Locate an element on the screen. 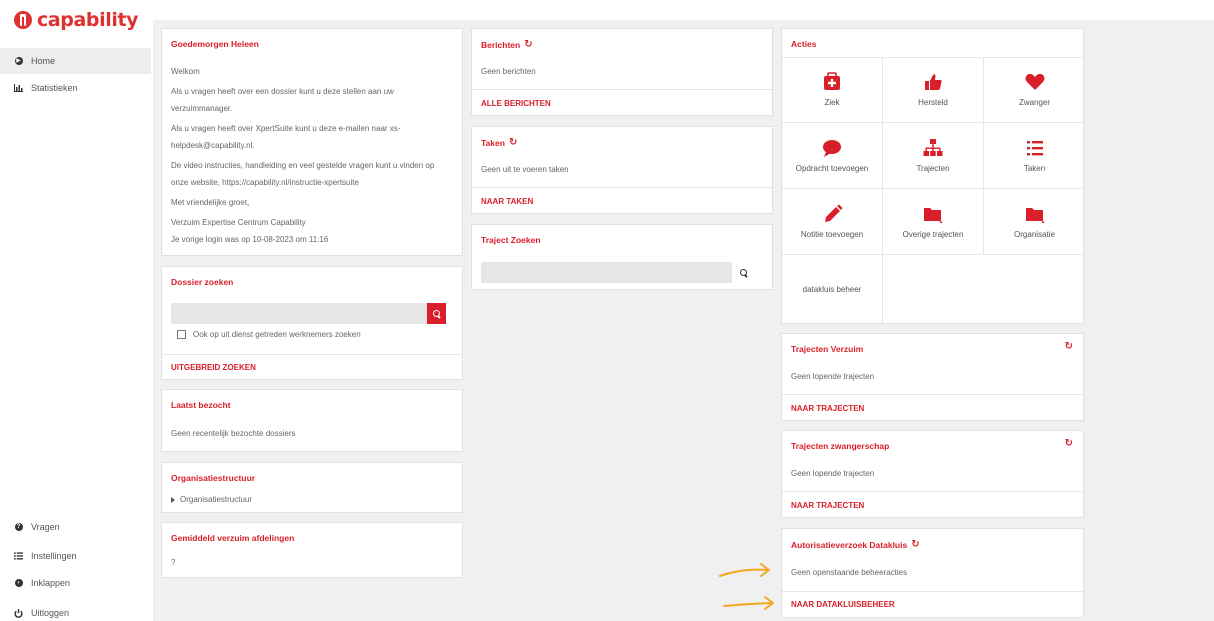 This screenshot has width=1214, height=621. sidebar-item-uitloggen: Uitloggen is located at coordinates (75, 610).